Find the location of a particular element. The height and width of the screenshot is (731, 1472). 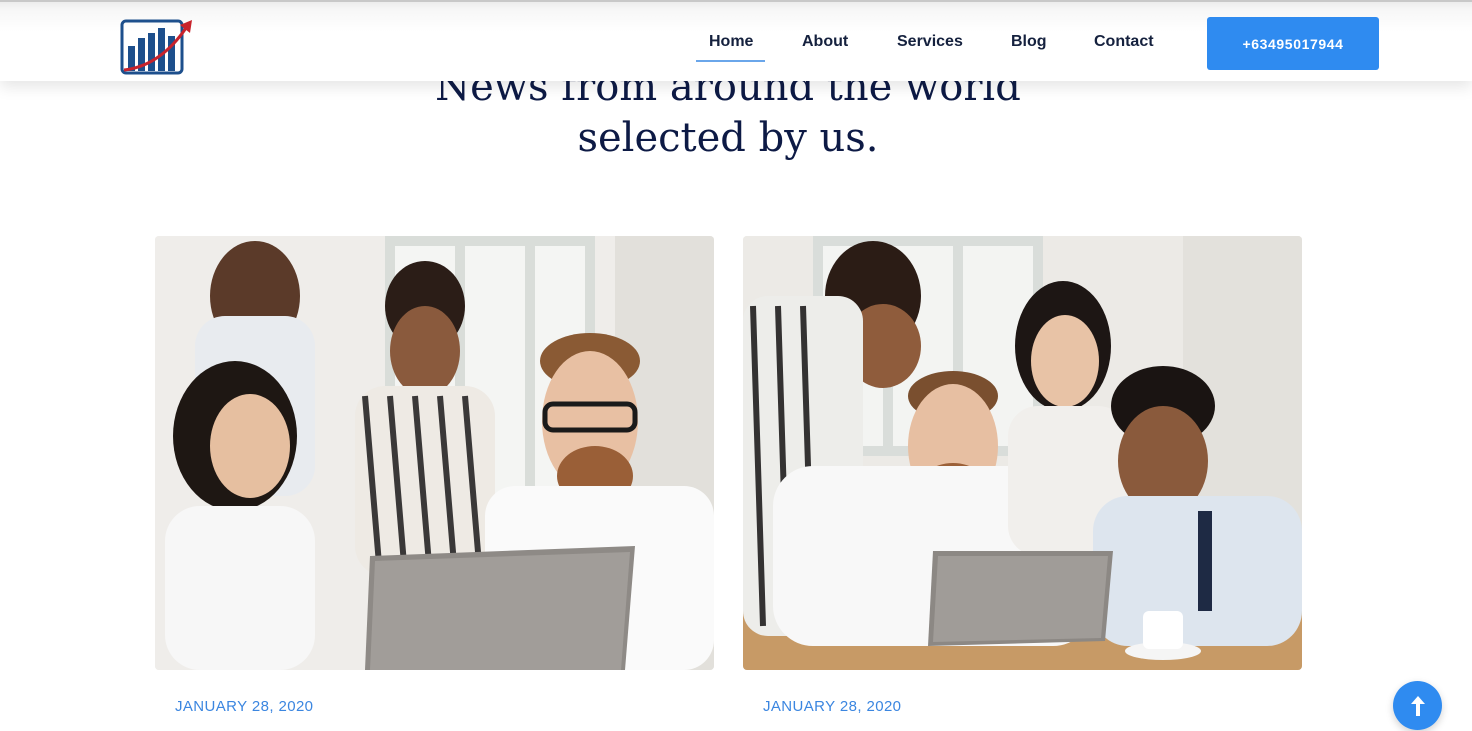

scroll-to-top-button is located at coordinates (1417, 705).